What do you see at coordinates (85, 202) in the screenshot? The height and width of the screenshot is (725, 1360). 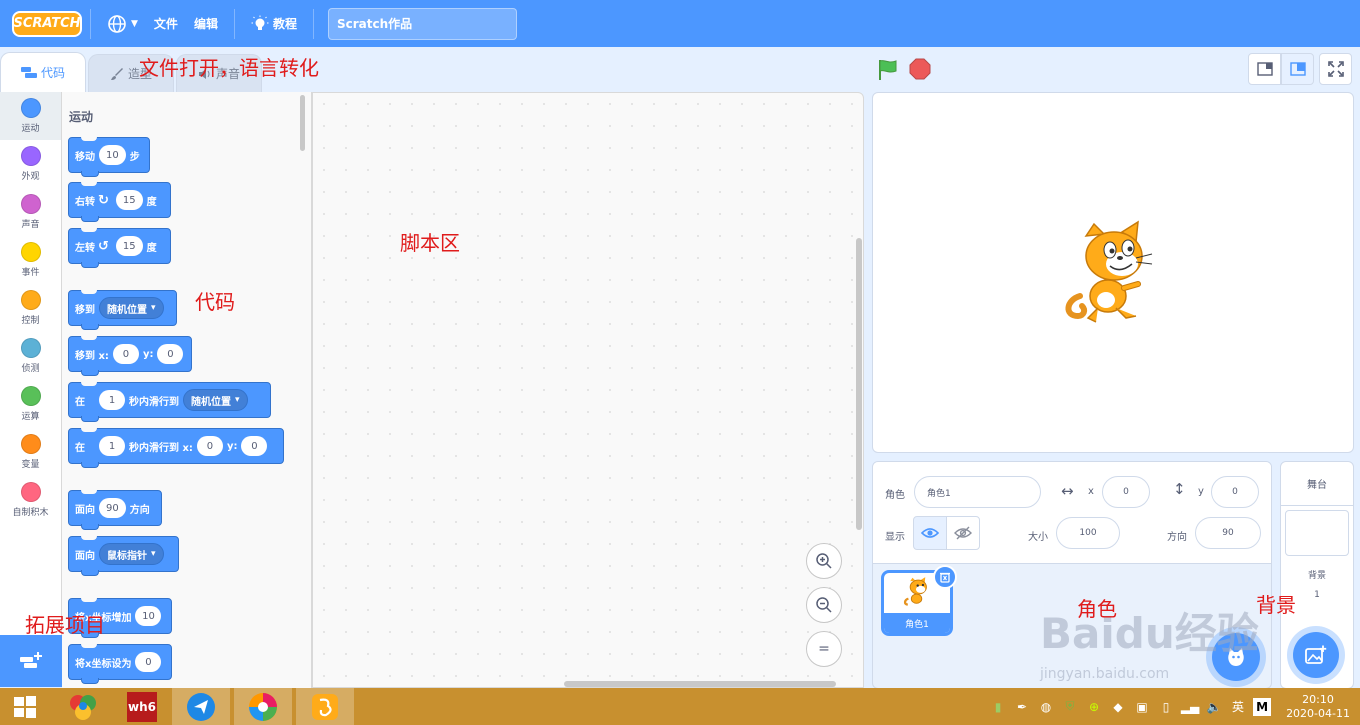 I see `block-label: 右转` at bounding box center [85, 202].